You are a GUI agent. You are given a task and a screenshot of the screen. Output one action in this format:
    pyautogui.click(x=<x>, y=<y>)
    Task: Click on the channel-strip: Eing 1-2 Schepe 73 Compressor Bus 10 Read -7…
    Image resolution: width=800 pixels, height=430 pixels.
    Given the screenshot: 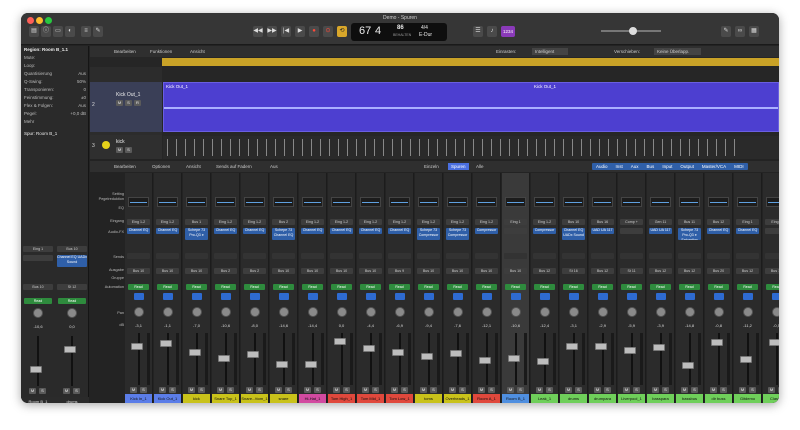 What is the action you would take?
    pyautogui.click(x=458, y=288)
    